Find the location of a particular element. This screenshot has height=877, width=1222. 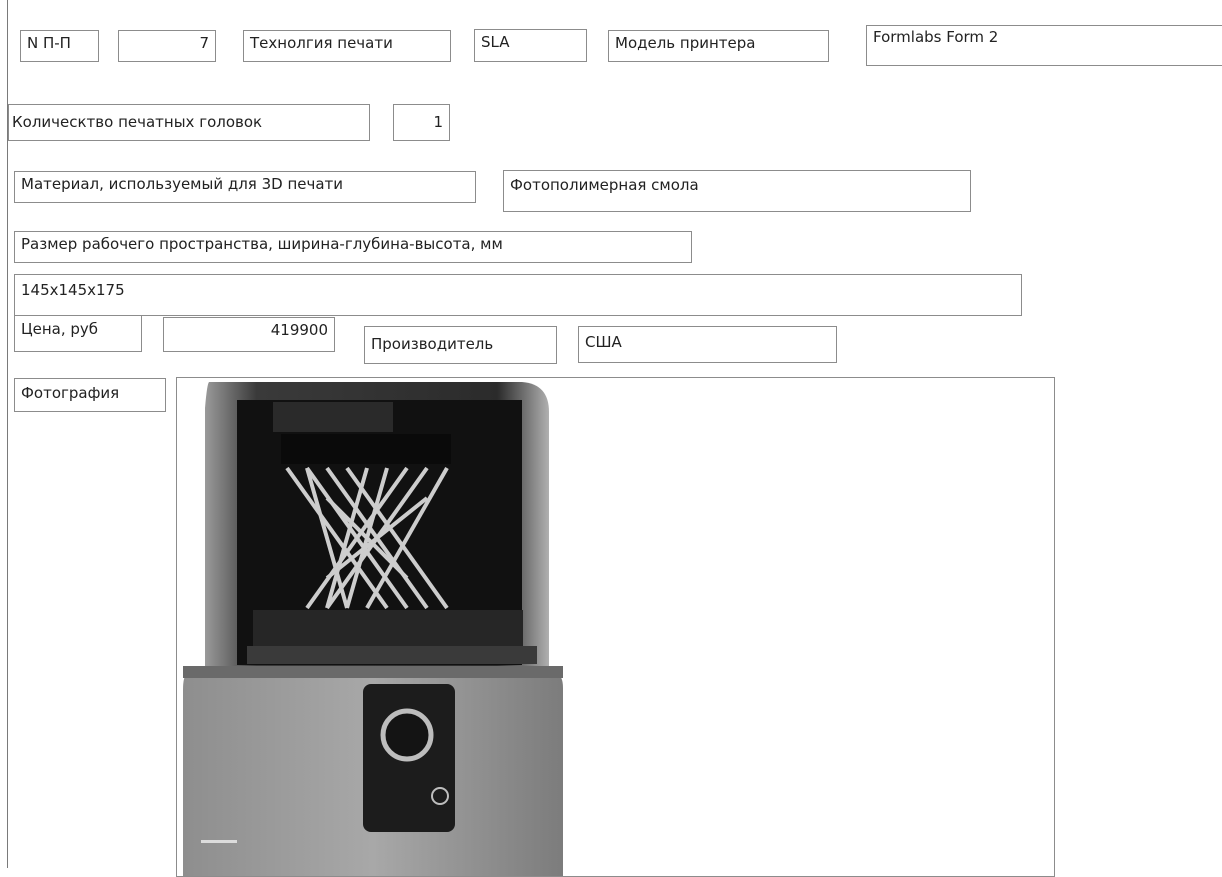

tech-label: Технолгия печати is located at coordinates (347, 46).